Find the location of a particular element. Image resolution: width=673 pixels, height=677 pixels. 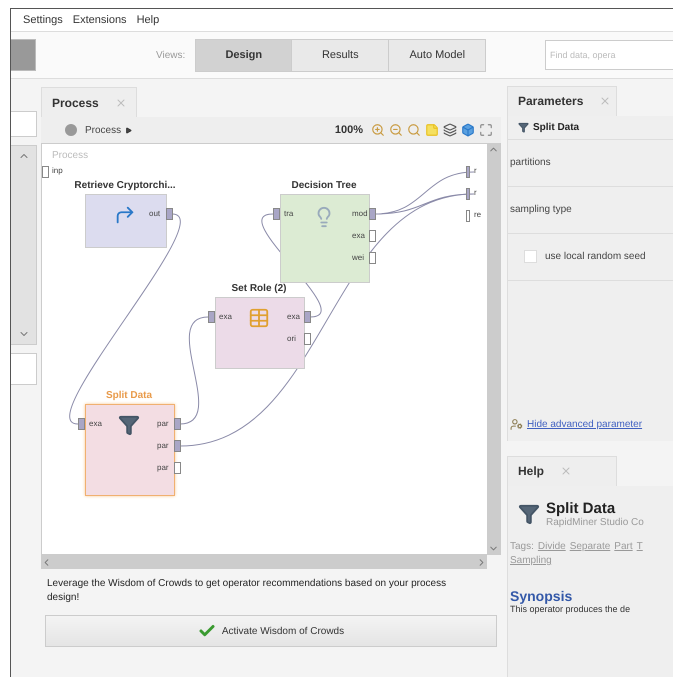

port-label: mod is located at coordinates (360, 213).